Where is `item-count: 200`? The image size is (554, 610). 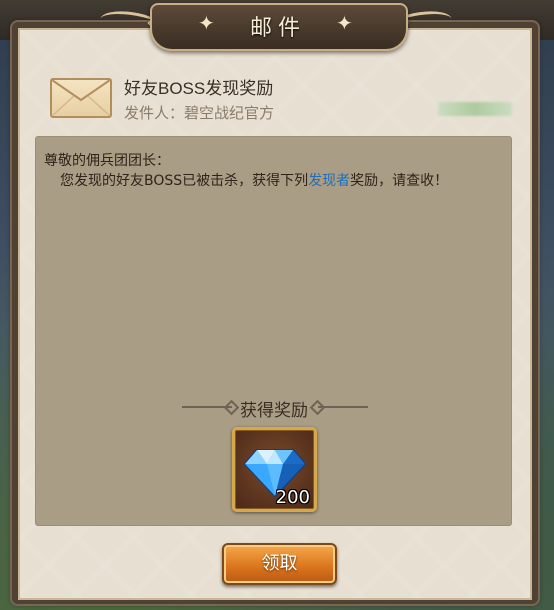 item-count: 200 is located at coordinates (292, 497).